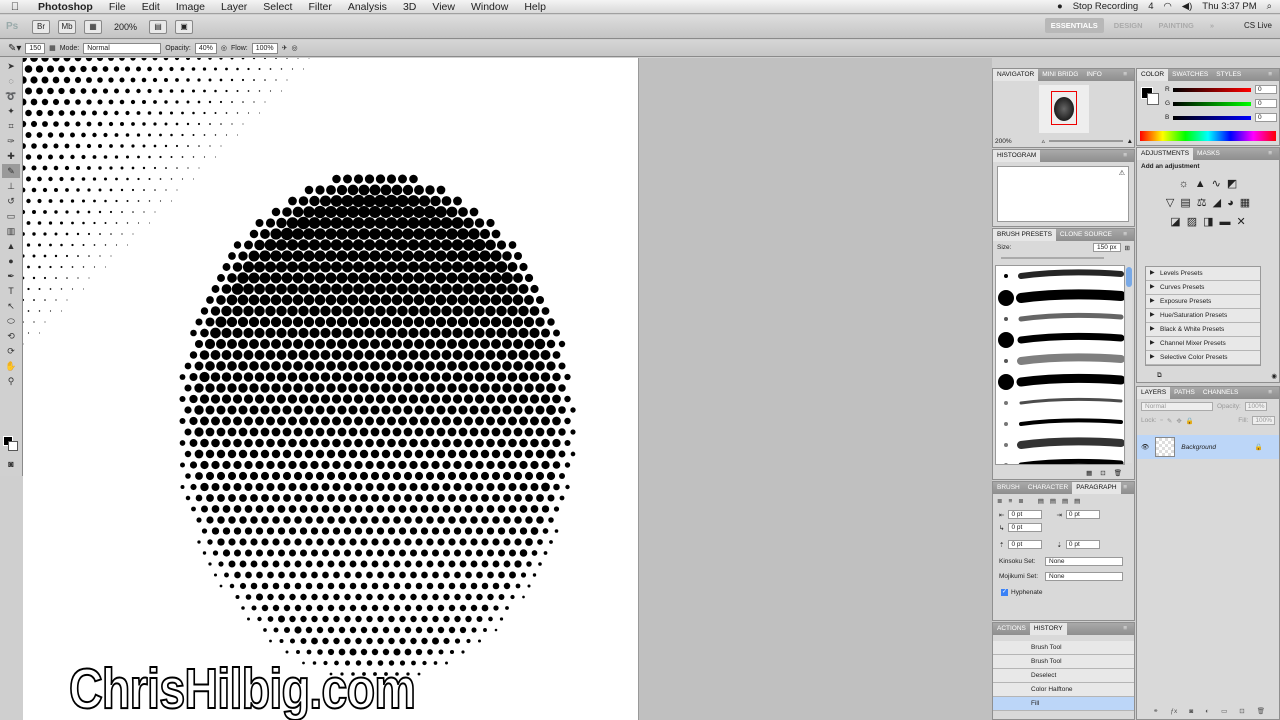  What do you see at coordinates (11, 306) in the screenshot?
I see `path-select-tool-icon: ↖` at bounding box center [11, 306].